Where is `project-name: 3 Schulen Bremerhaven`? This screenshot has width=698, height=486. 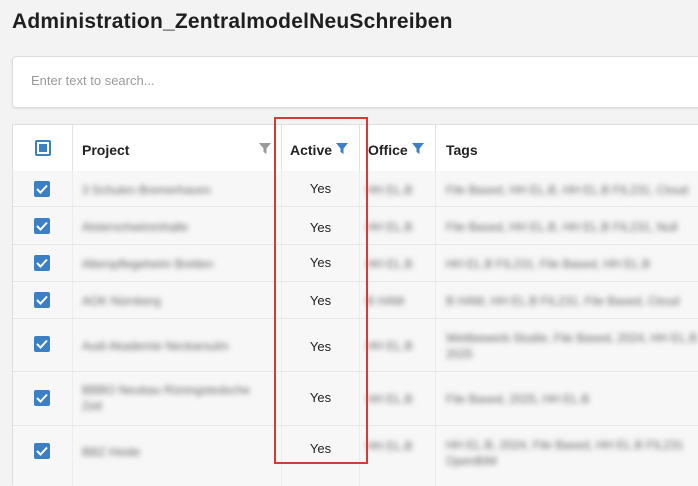
project-name: 3 Schulen Bremerhaven is located at coordinates (146, 190).